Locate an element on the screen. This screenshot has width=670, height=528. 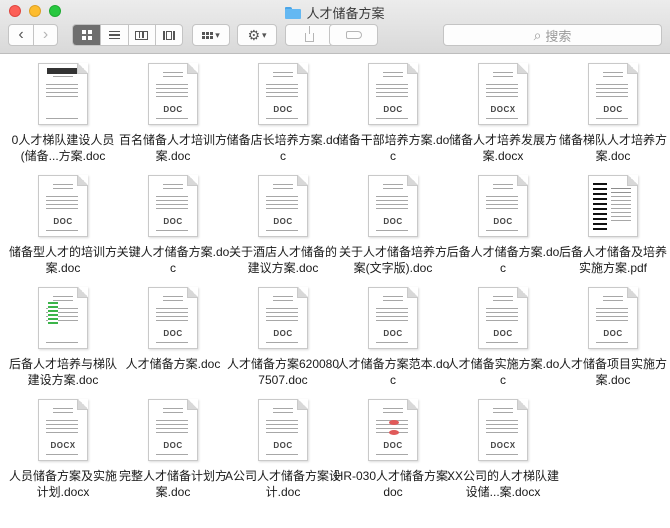
file-item: DOC 关于人才储备培养方案(文字版).doc is located at coordinates (393, 223).